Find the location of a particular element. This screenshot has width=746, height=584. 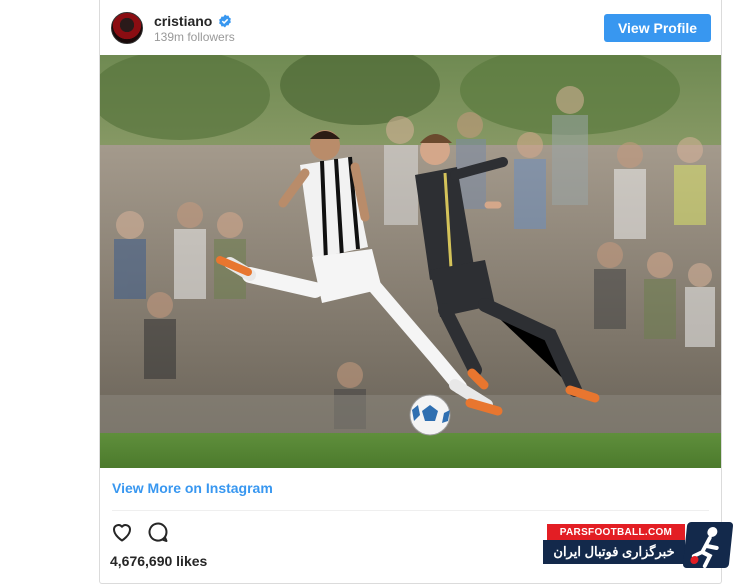

avatar is located at coordinates (127, 28).